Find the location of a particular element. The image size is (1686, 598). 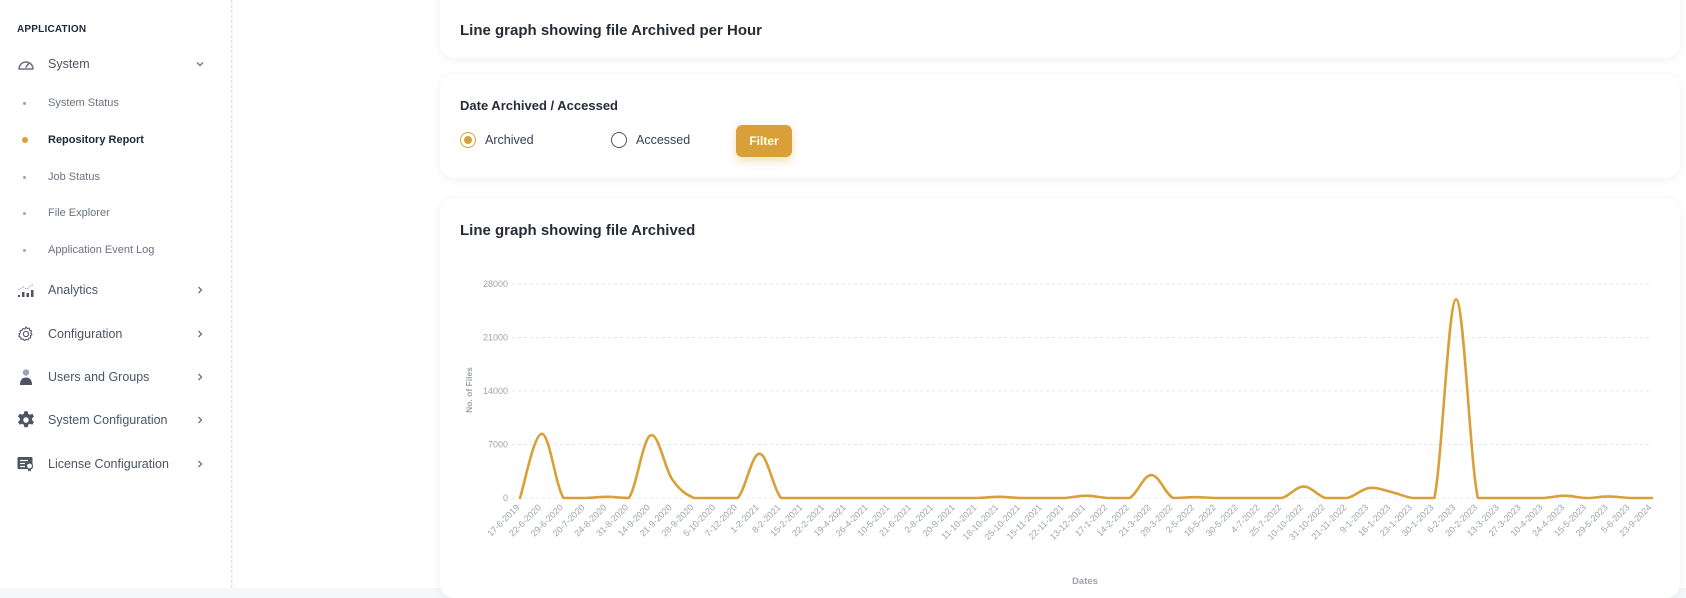

sidebar-subitem-job-status: Job Status is located at coordinates (115, 177).